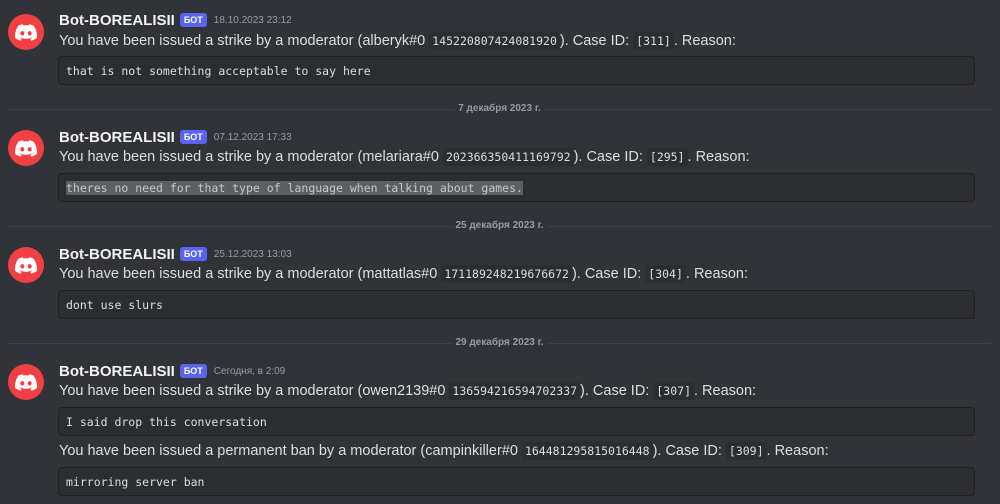  I want to click on timestamp: 18.10.2023 23:12, so click(253, 20).